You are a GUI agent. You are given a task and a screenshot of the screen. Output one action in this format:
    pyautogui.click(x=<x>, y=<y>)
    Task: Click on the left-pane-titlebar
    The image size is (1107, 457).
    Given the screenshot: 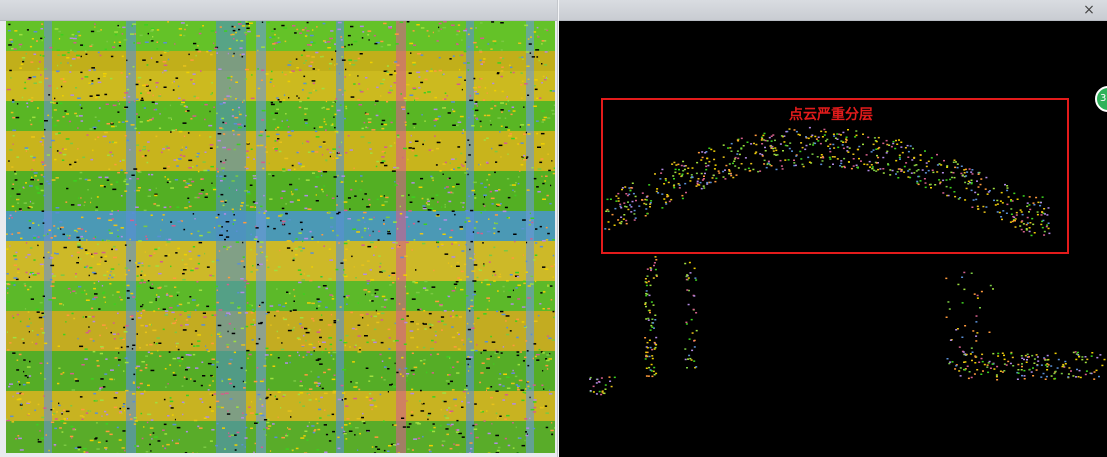 What is the action you would take?
    pyautogui.click(x=278, y=10)
    